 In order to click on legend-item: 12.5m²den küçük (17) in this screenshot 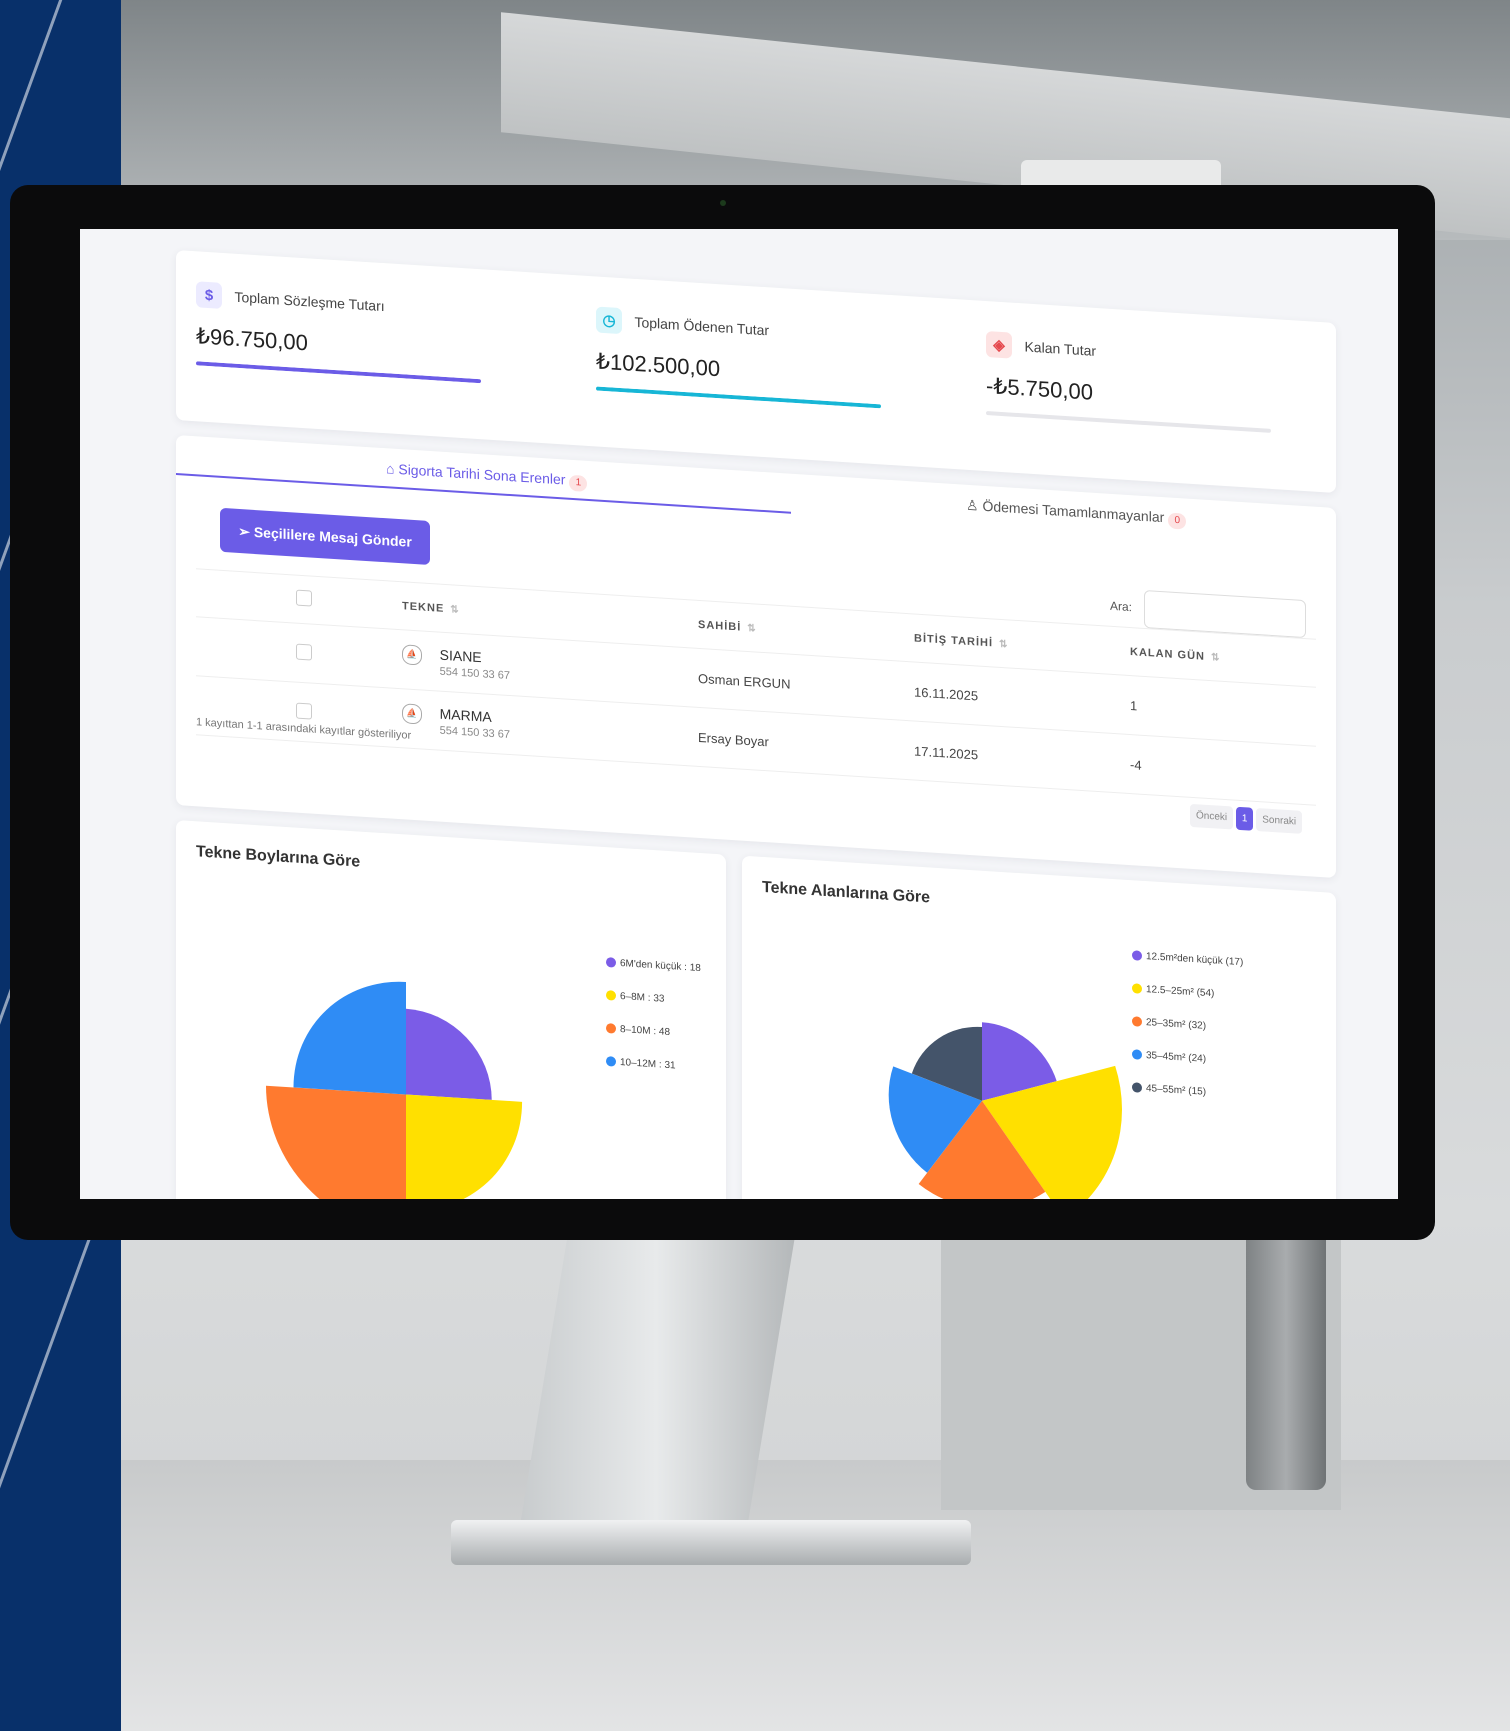, I will do `click(1187, 959)`.